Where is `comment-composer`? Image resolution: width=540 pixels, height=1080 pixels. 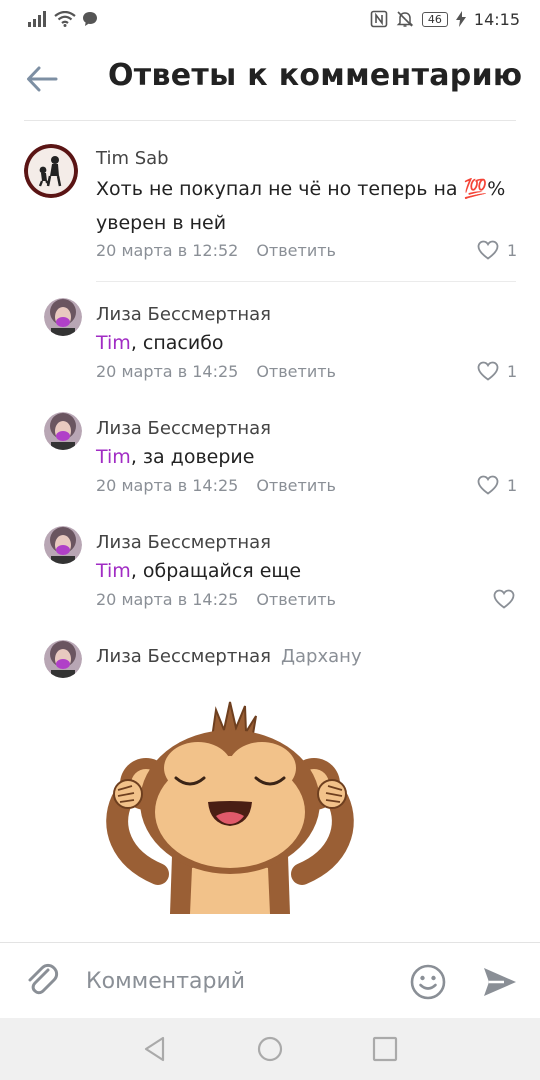 comment-composer is located at coordinates (270, 980).